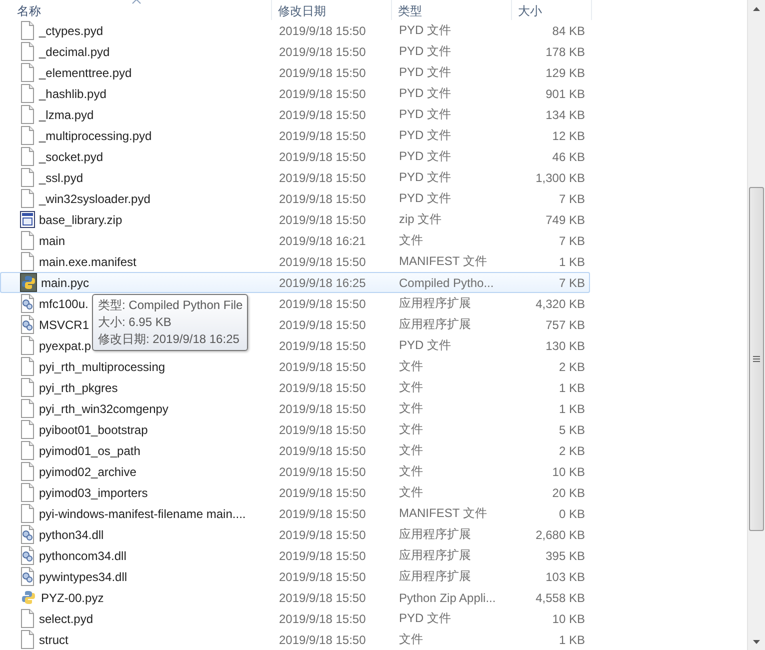 This screenshot has width=765, height=650. I want to click on file-size: 5 KB, so click(571, 429).